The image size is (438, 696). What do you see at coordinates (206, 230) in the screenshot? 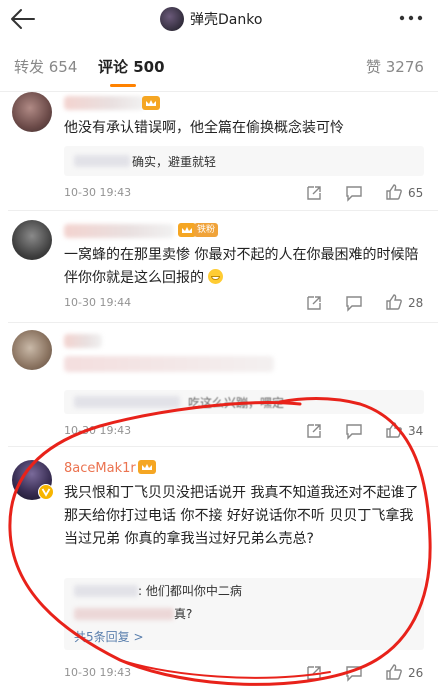
I see `fan-badge: 铁粉` at bounding box center [206, 230].